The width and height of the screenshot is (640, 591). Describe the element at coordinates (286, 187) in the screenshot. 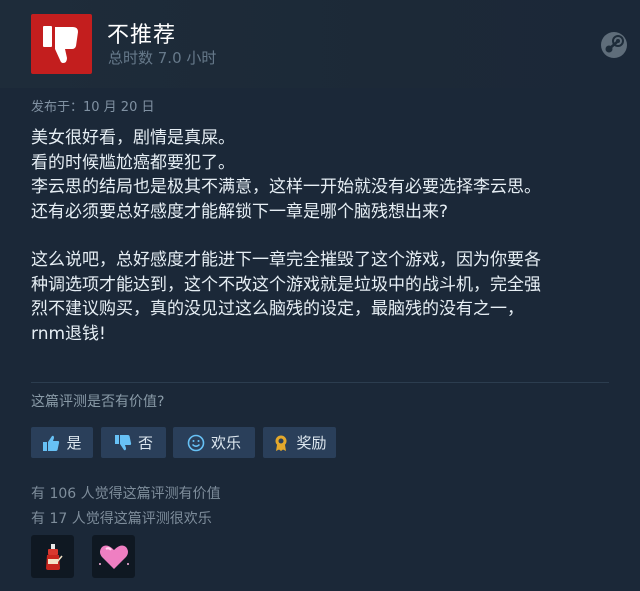

I see `review-line: 李云思的结局也是极其不满意，这样一开始就没有必要选择李云思。` at that location.